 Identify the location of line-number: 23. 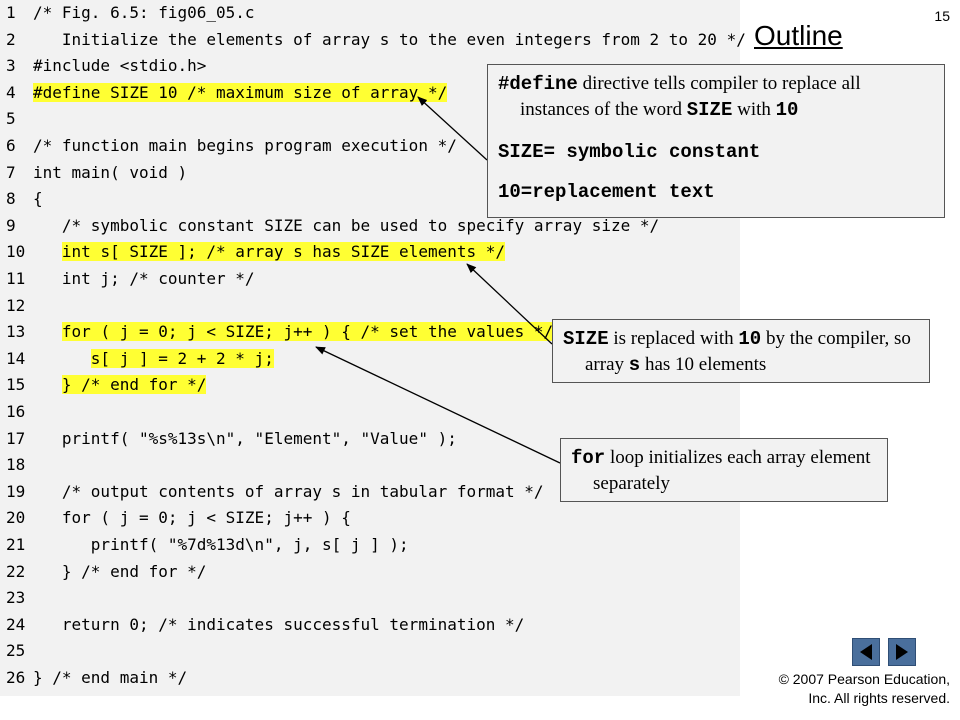
(16, 598).